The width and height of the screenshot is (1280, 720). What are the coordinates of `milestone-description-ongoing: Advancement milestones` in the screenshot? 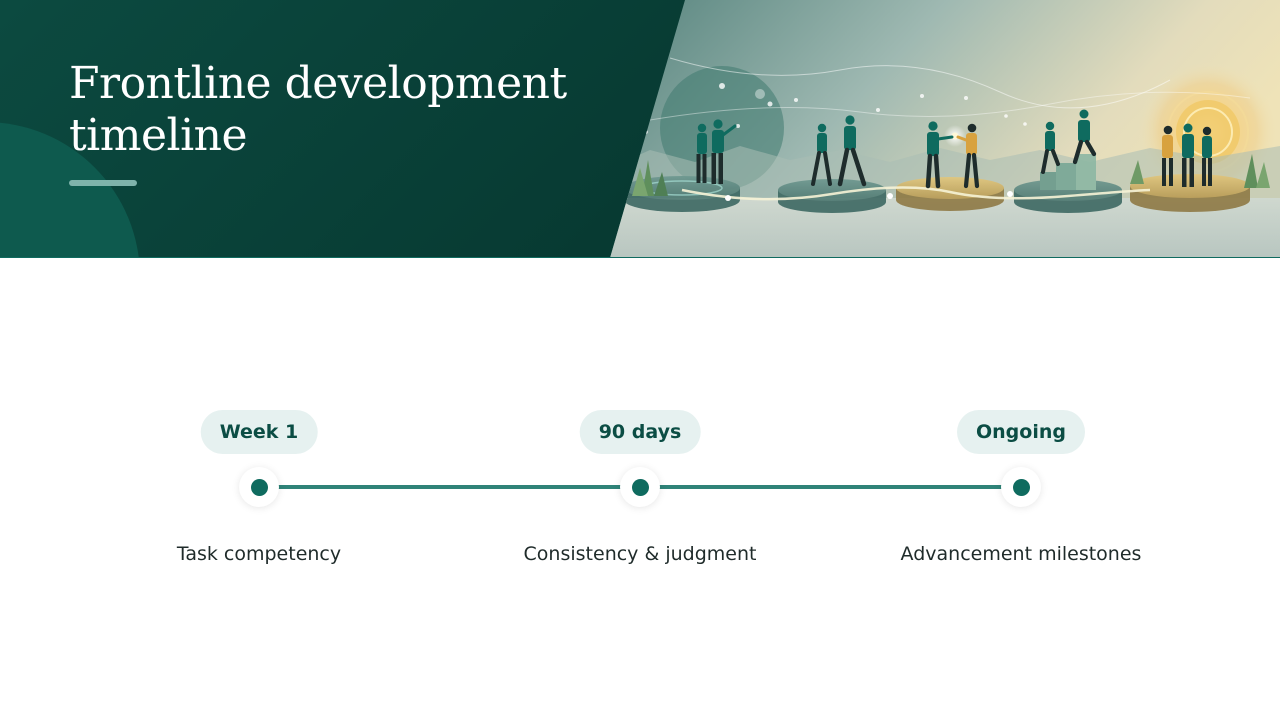 It's located at (1021, 554).